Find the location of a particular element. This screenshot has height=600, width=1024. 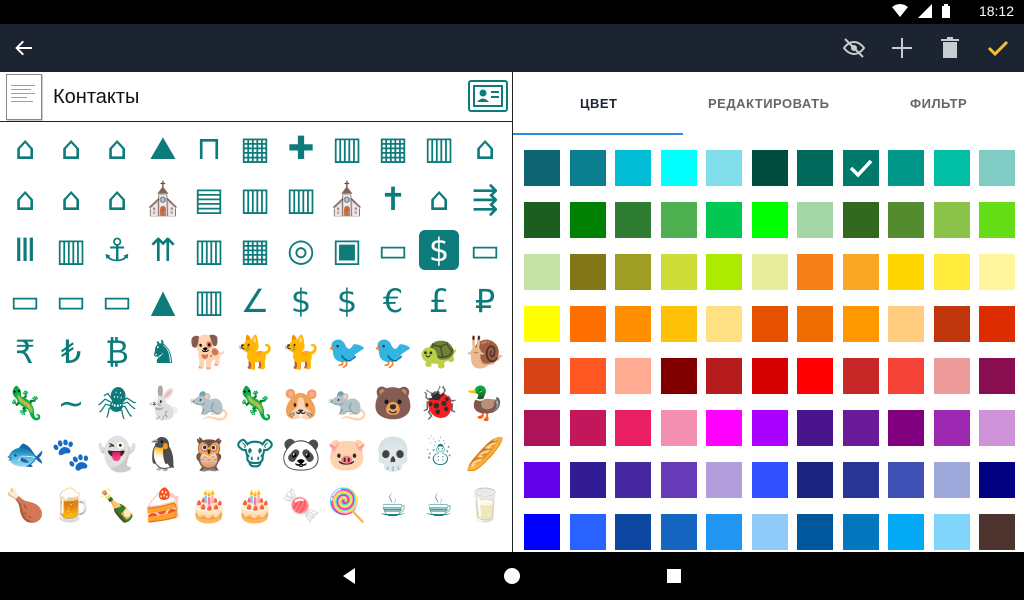

tab-color: ЦВЕТ is located at coordinates (599, 103).